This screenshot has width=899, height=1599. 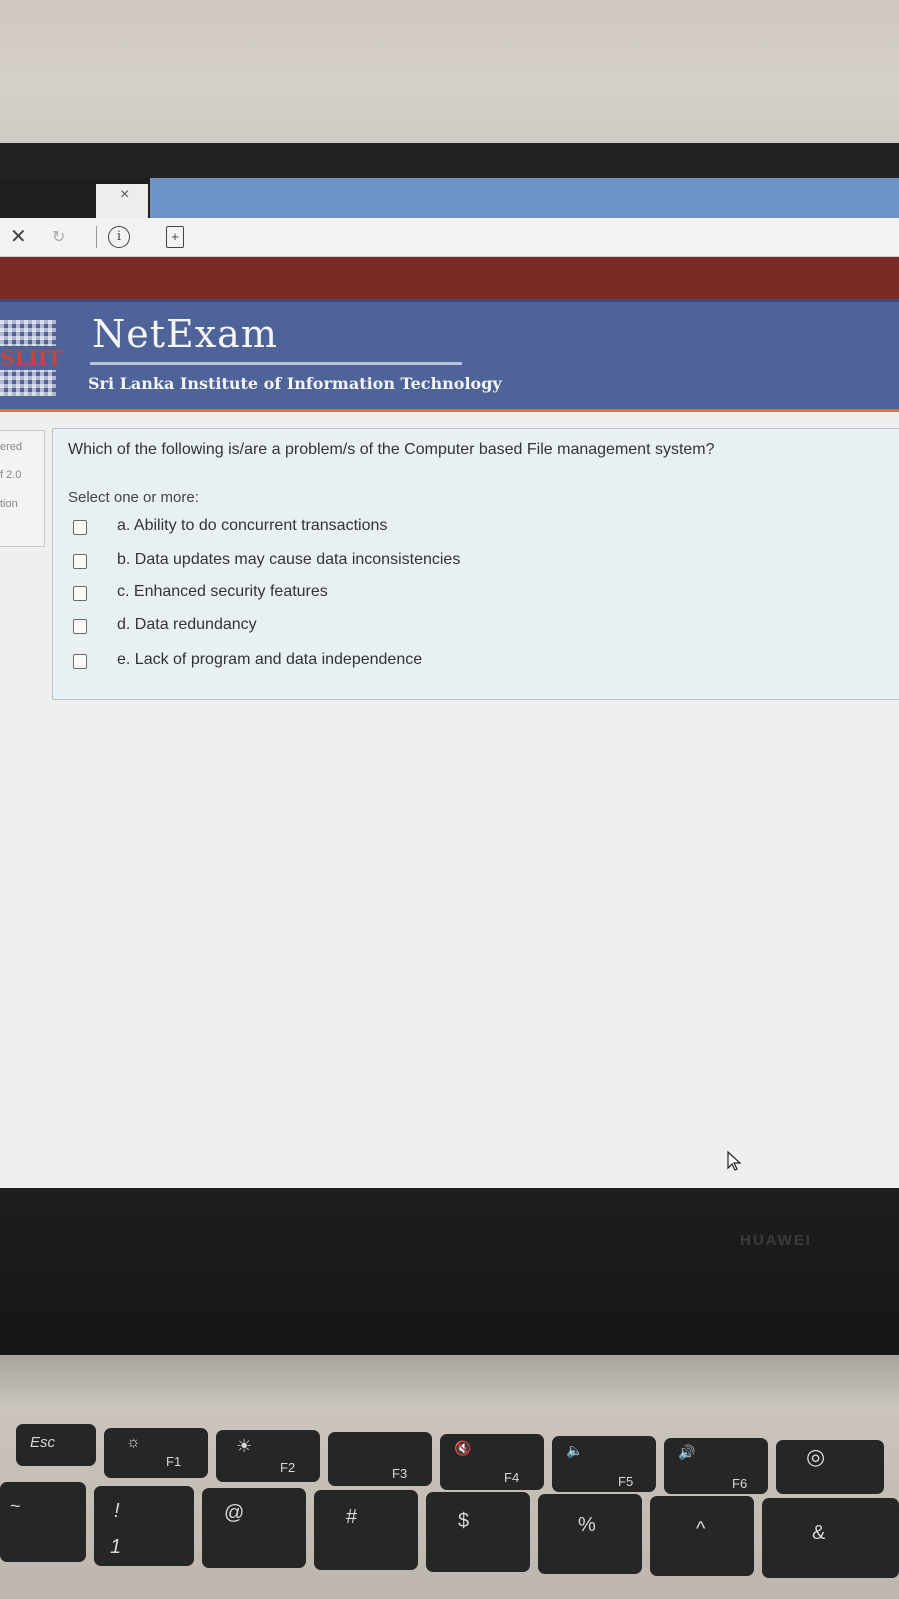 What do you see at coordinates (734, 1160) in the screenshot?
I see `mouse-cursor-icon` at bounding box center [734, 1160].